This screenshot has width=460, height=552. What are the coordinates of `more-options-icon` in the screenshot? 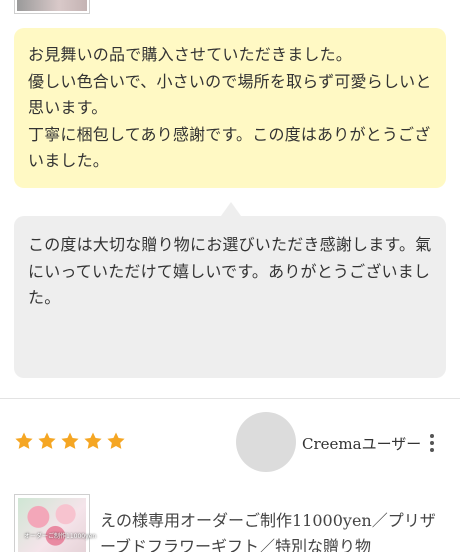 It's located at (432, 443).